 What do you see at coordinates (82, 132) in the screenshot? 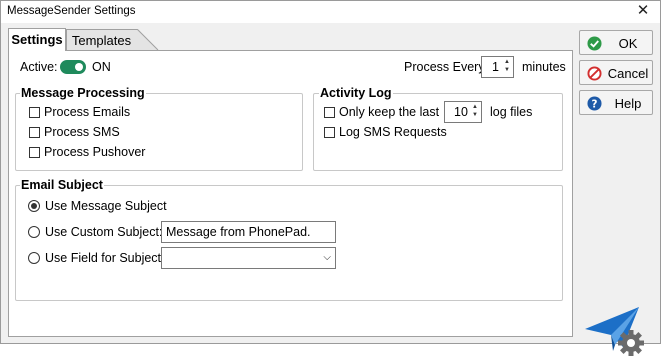
I see `process-sms-label: Process SMS` at bounding box center [82, 132].